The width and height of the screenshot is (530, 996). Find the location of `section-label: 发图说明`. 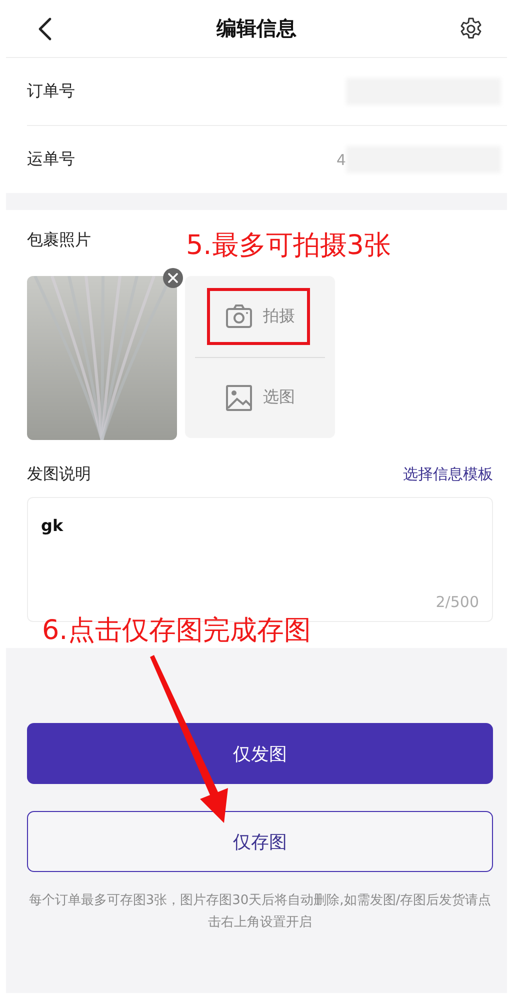

section-label: 发图说明 is located at coordinates (59, 474).